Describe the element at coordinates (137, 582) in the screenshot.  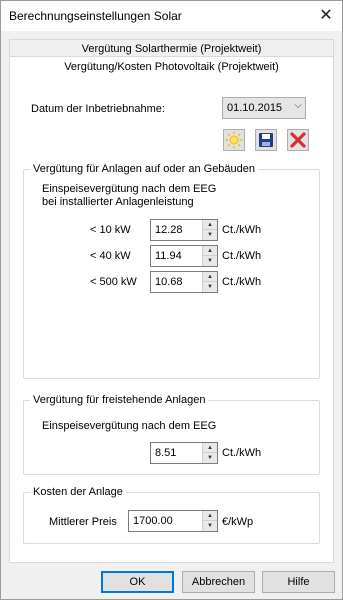
I see `ok-button: OK` at that location.